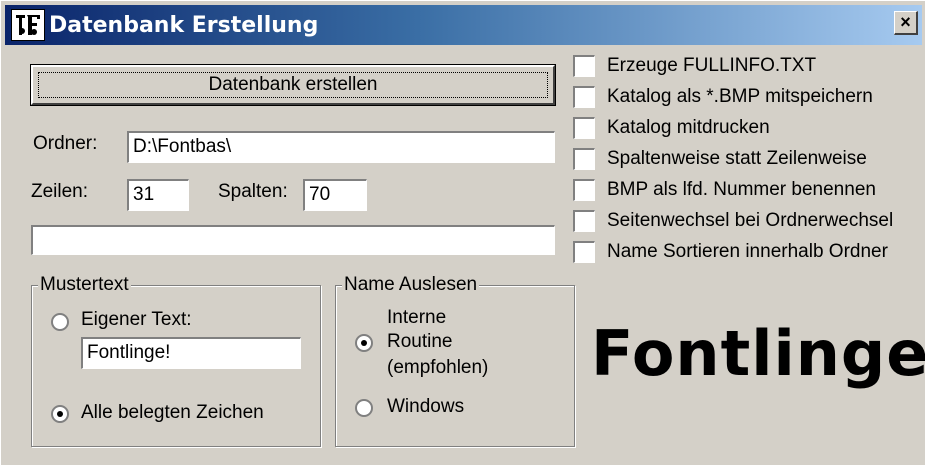 This screenshot has width=925, height=465. What do you see at coordinates (737, 158) in the screenshot?
I see `columnwise-label: Spaltenweise statt Zeilenweise` at bounding box center [737, 158].